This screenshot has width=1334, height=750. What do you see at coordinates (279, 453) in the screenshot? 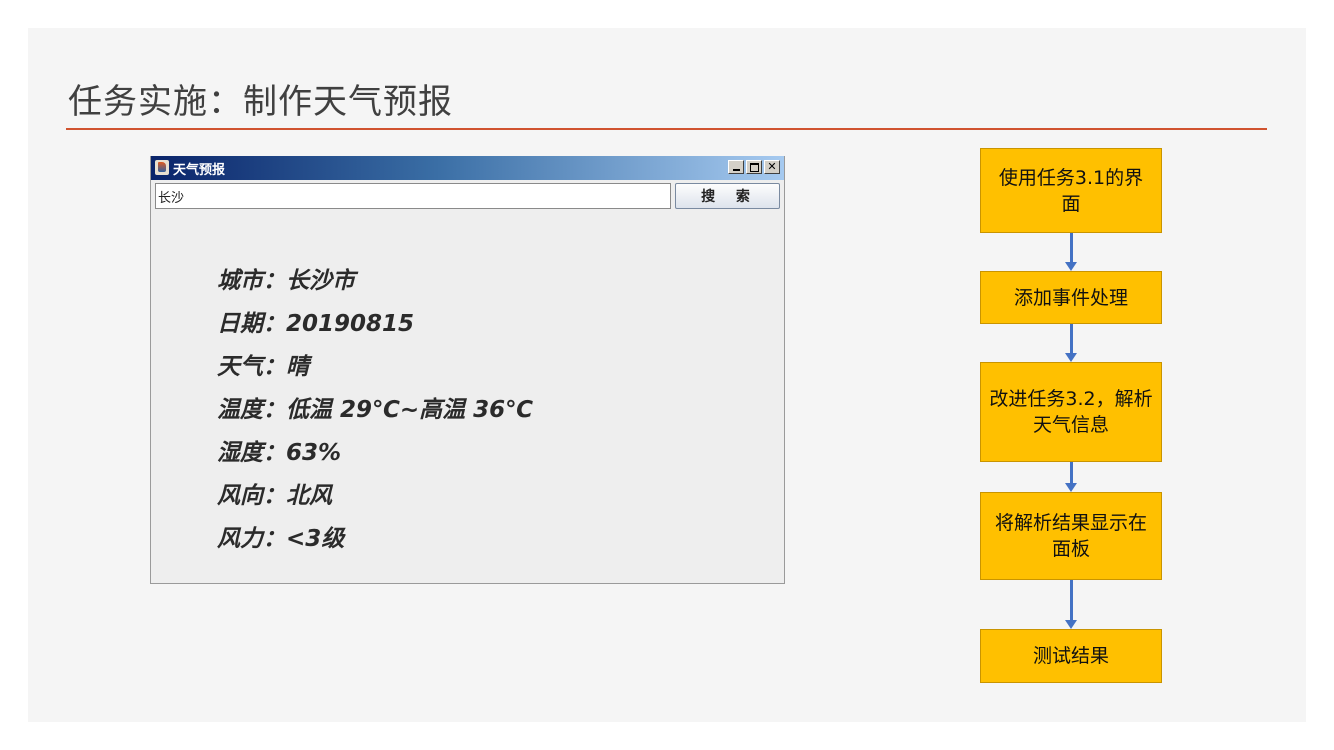
I see `info-humidity: 湿度：63%` at bounding box center [279, 453].